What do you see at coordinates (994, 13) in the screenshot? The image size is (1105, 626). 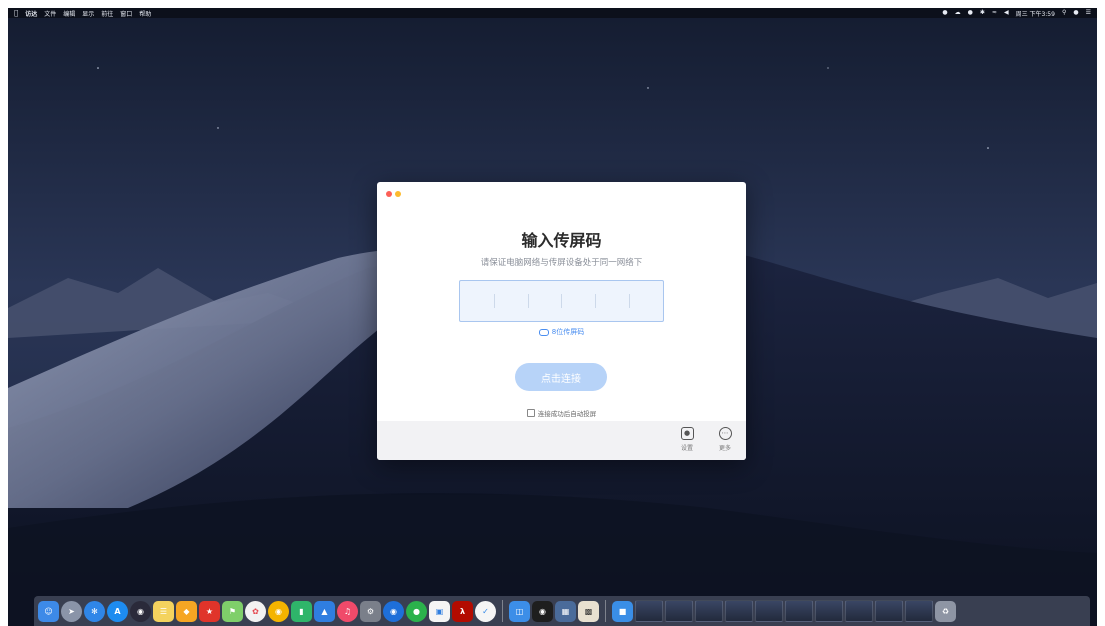 I see `wifi-icon: ≈` at bounding box center [994, 13].